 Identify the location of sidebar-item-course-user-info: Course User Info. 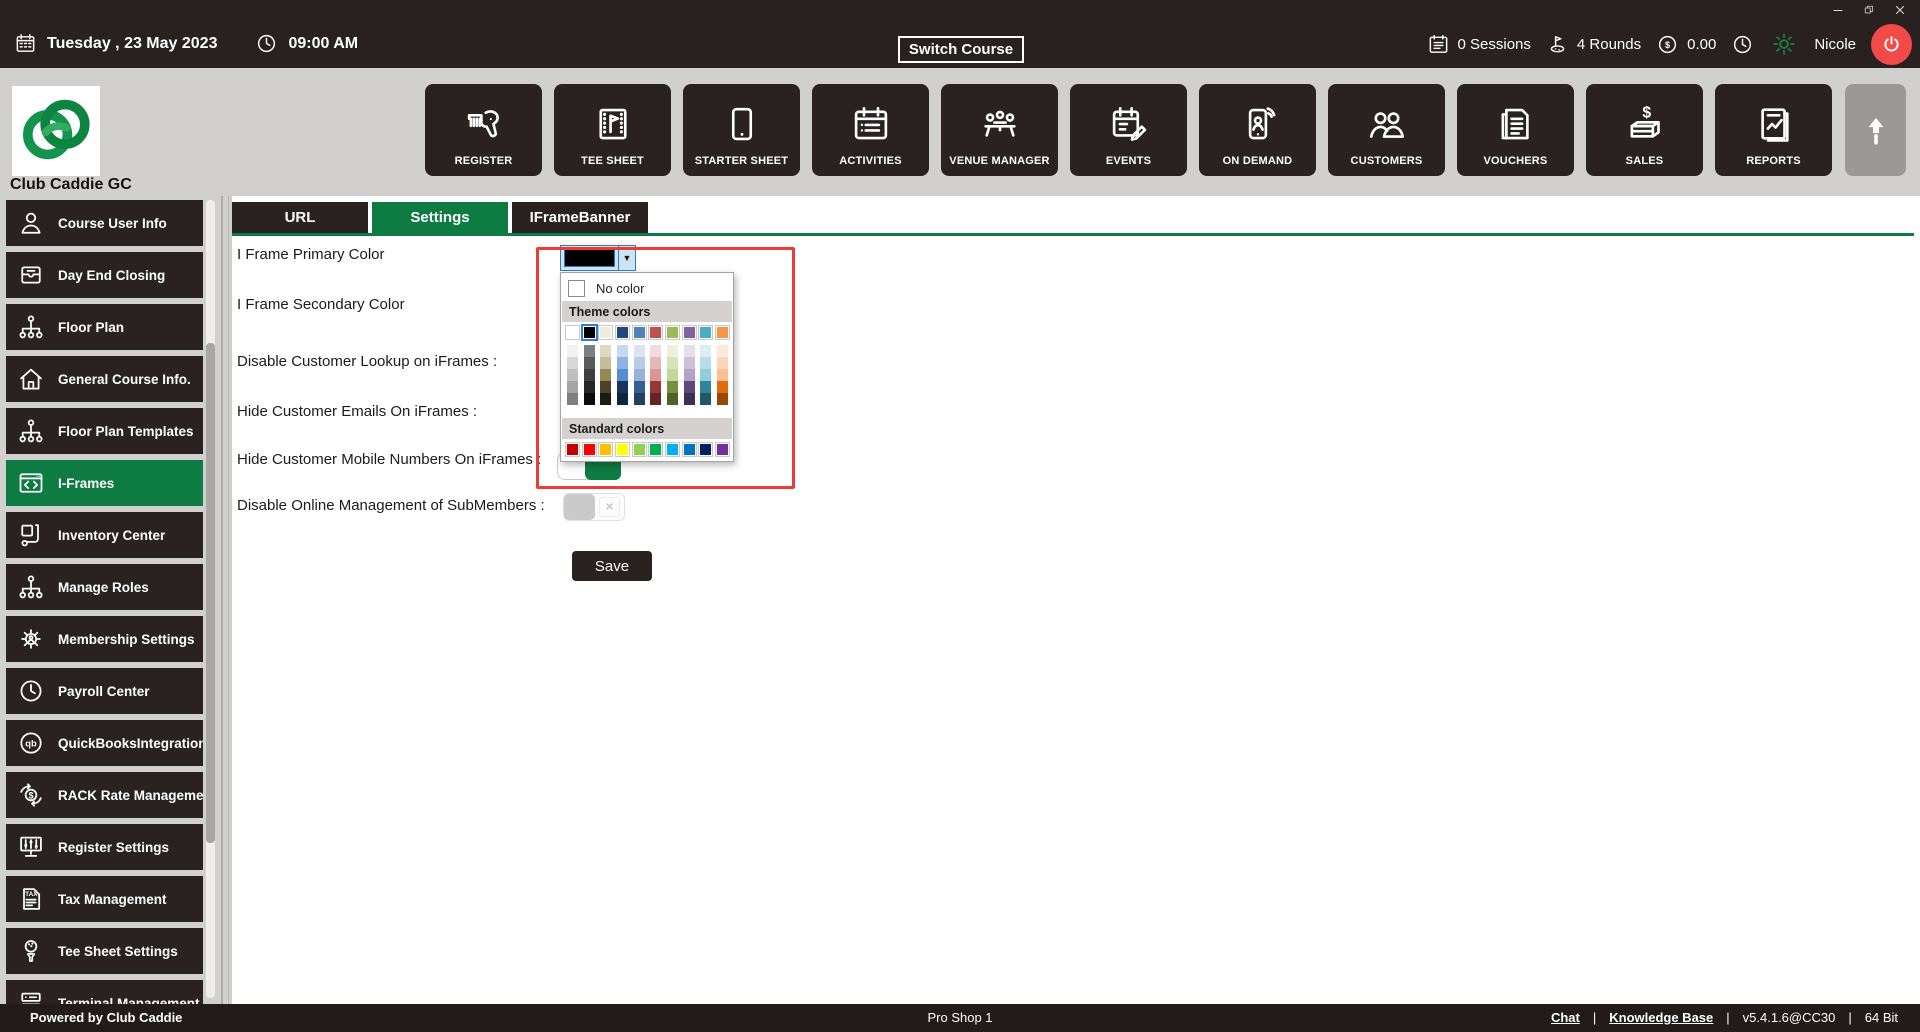
(104, 223).